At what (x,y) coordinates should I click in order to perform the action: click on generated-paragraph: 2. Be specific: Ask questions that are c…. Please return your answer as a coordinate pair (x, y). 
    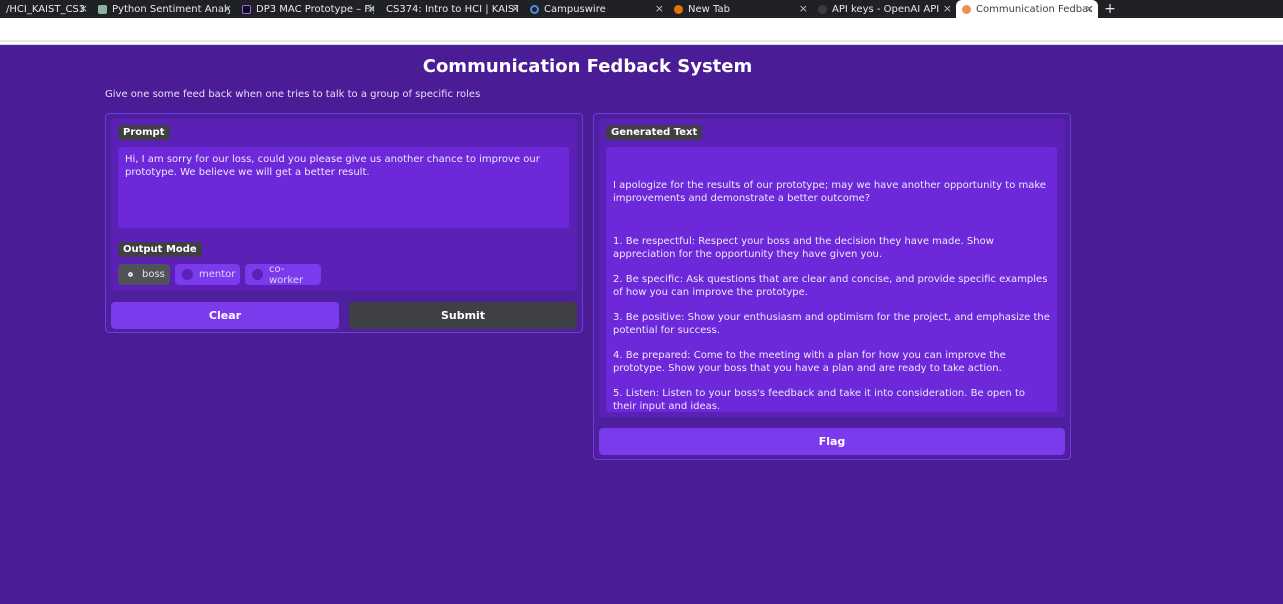
    Looking at the image, I should click on (830, 286).